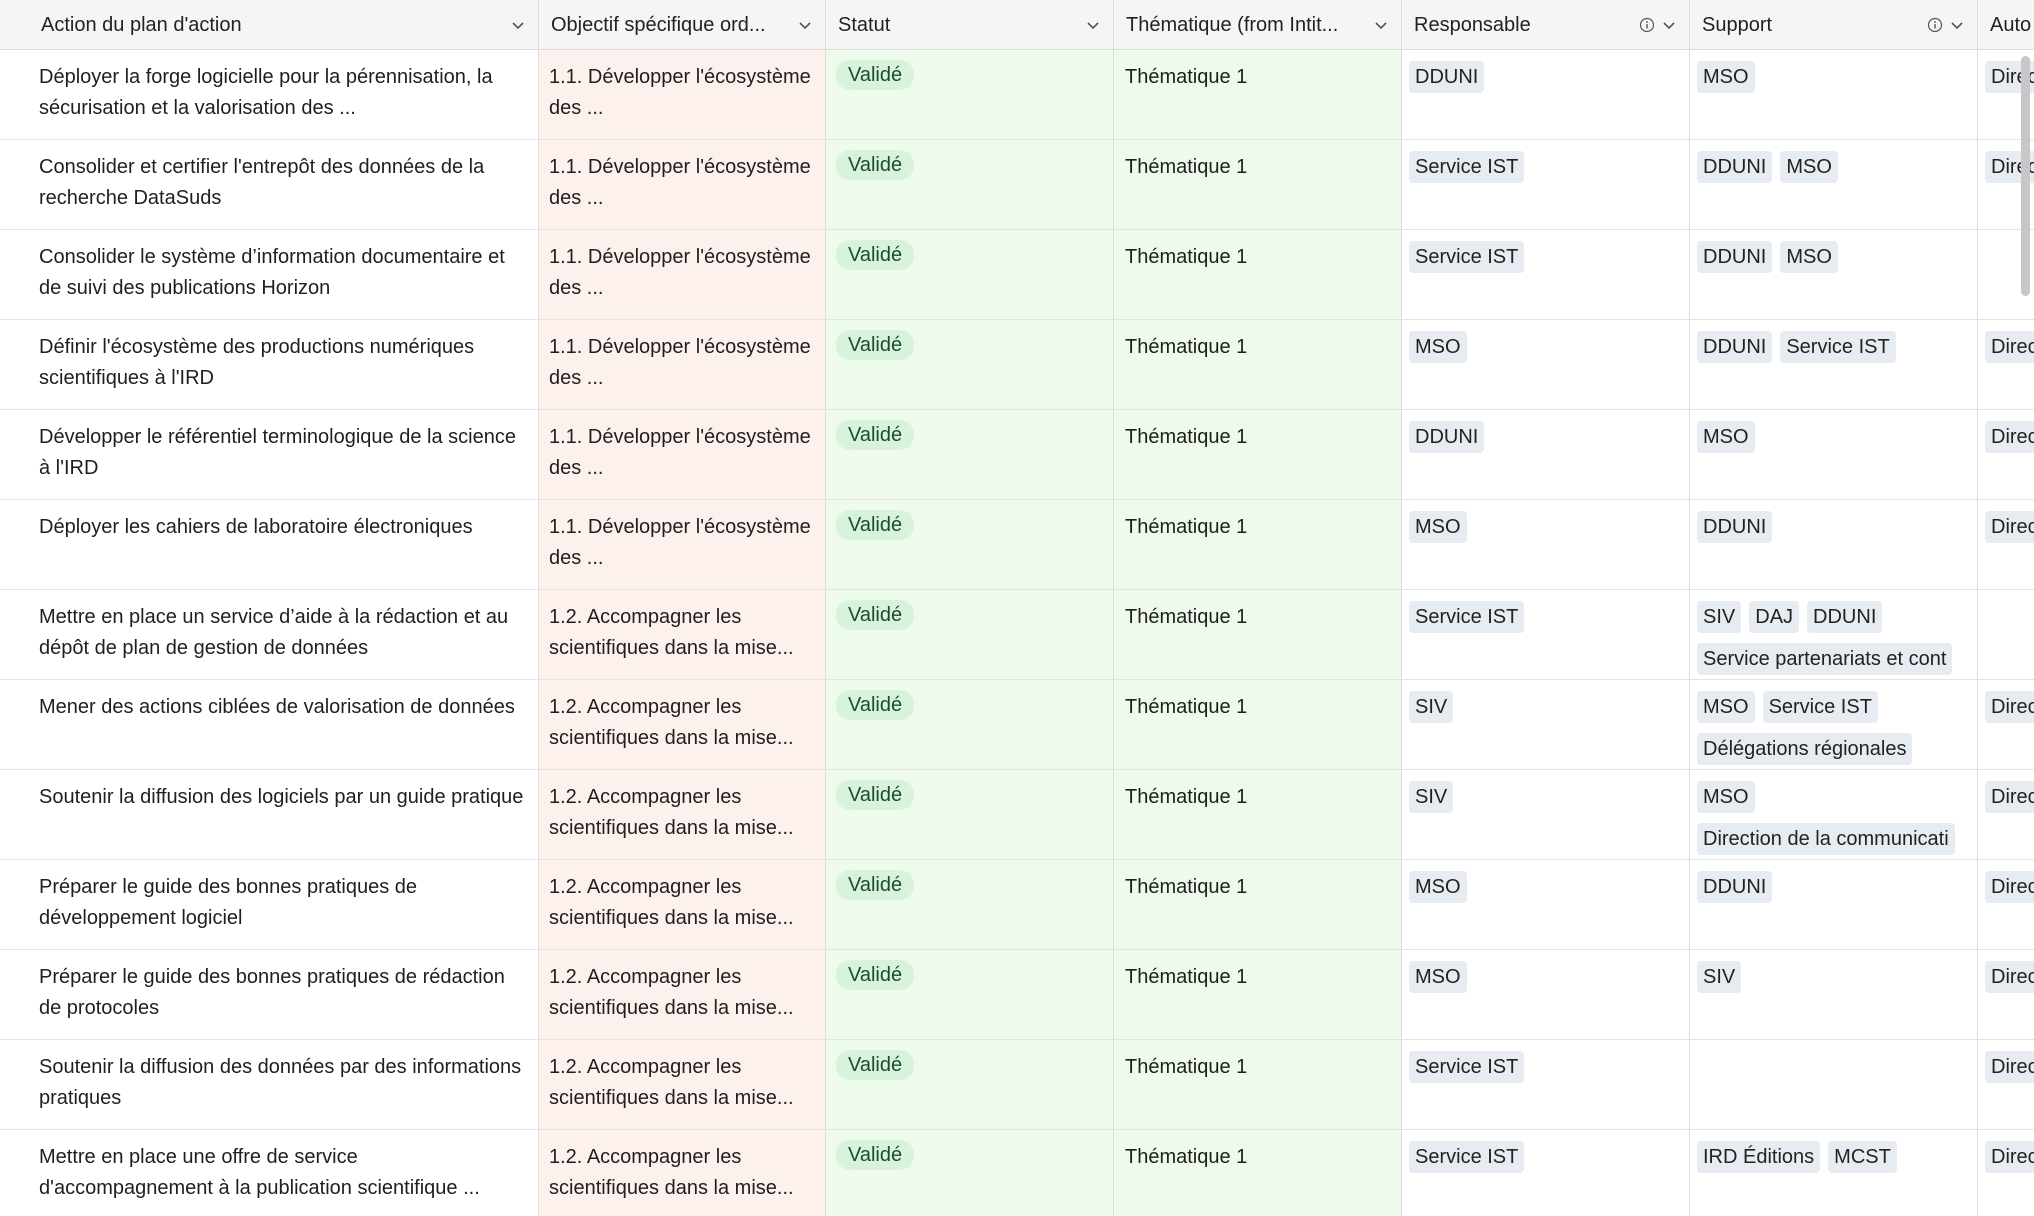 This screenshot has height=1216, width=2034. I want to click on cell-auto, so click(2006, 634).